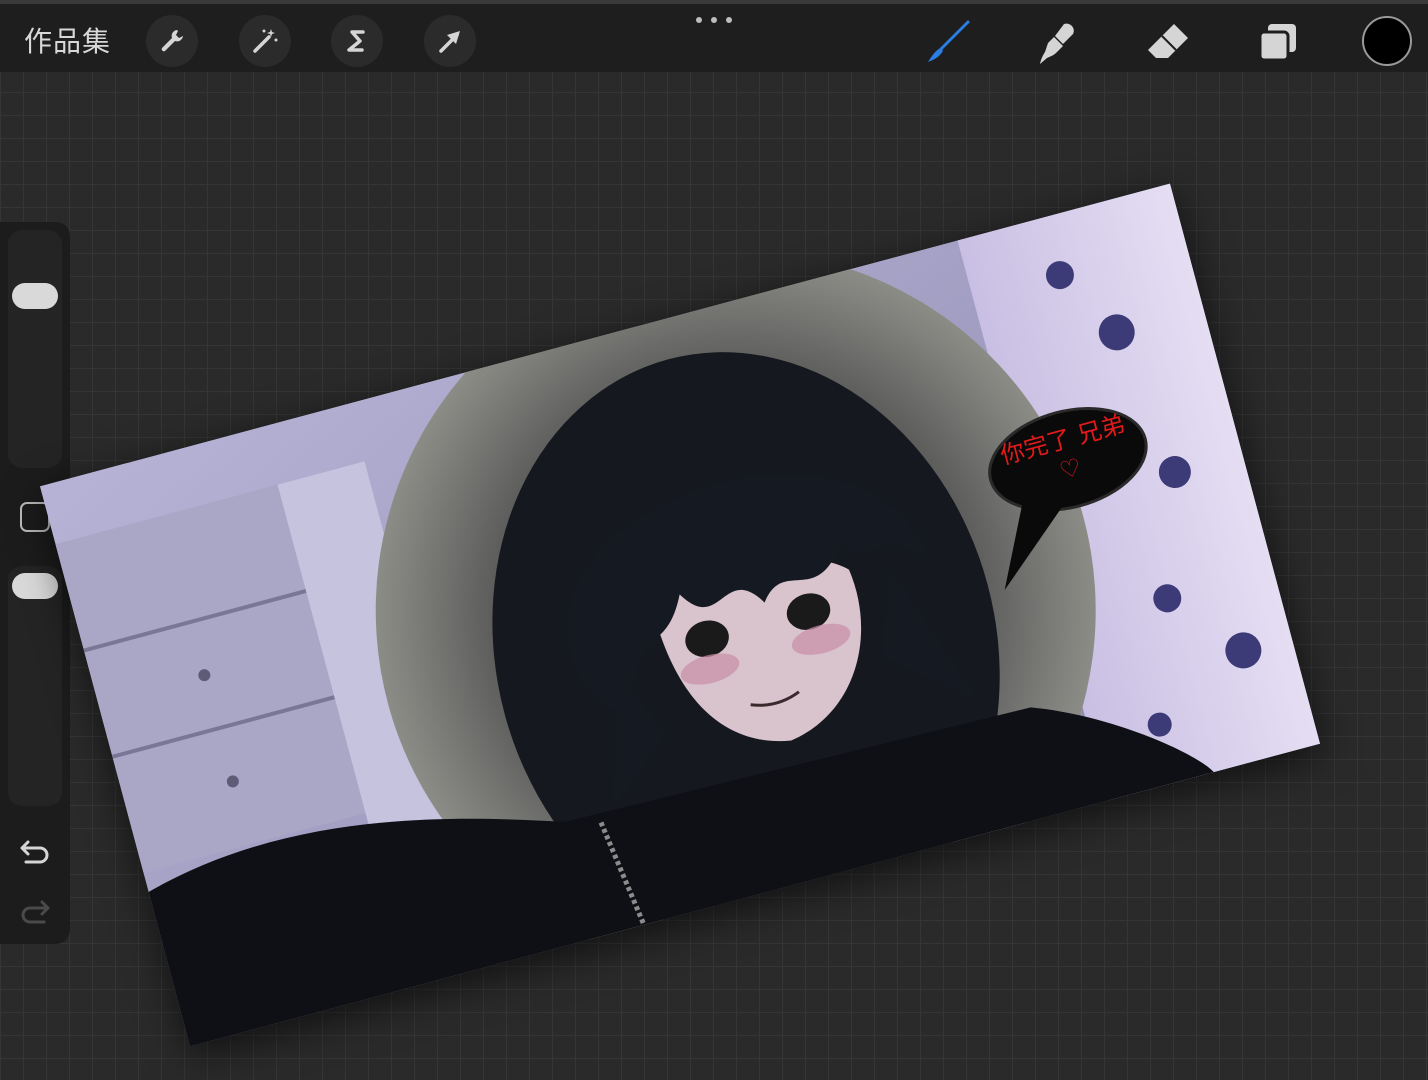 This screenshot has height=1080, width=1428. I want to click on paint-tool-button, so click(948, 42).